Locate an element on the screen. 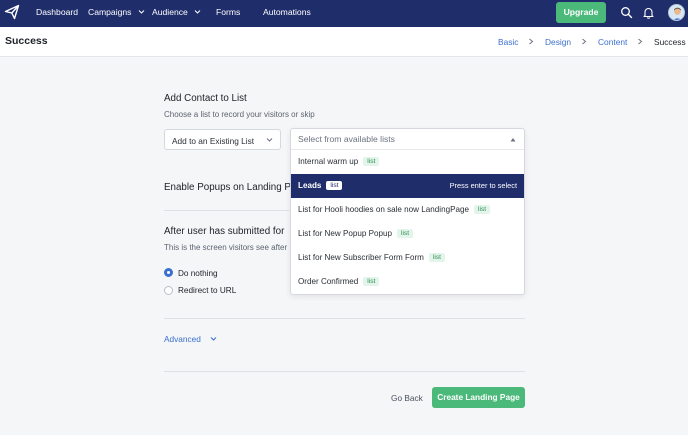  advanced-toggle: Advanced is located at coordinates (190, 339).